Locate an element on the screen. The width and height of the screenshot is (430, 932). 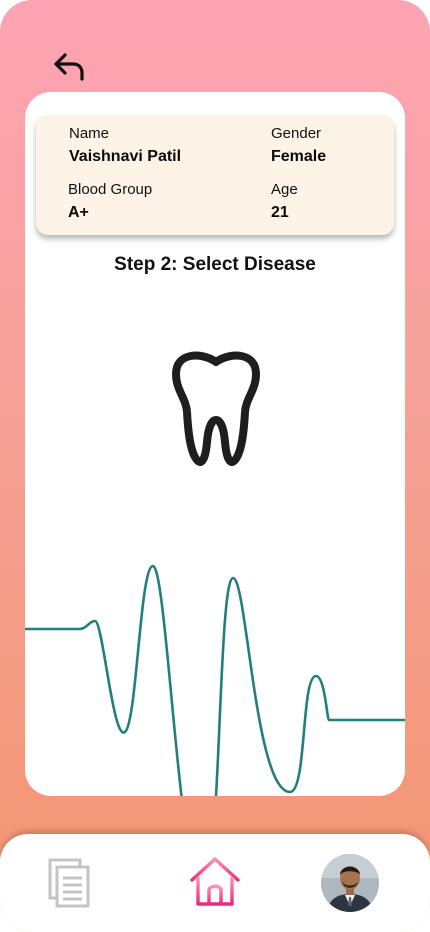
documents-button is located at coordinates (69, 885).